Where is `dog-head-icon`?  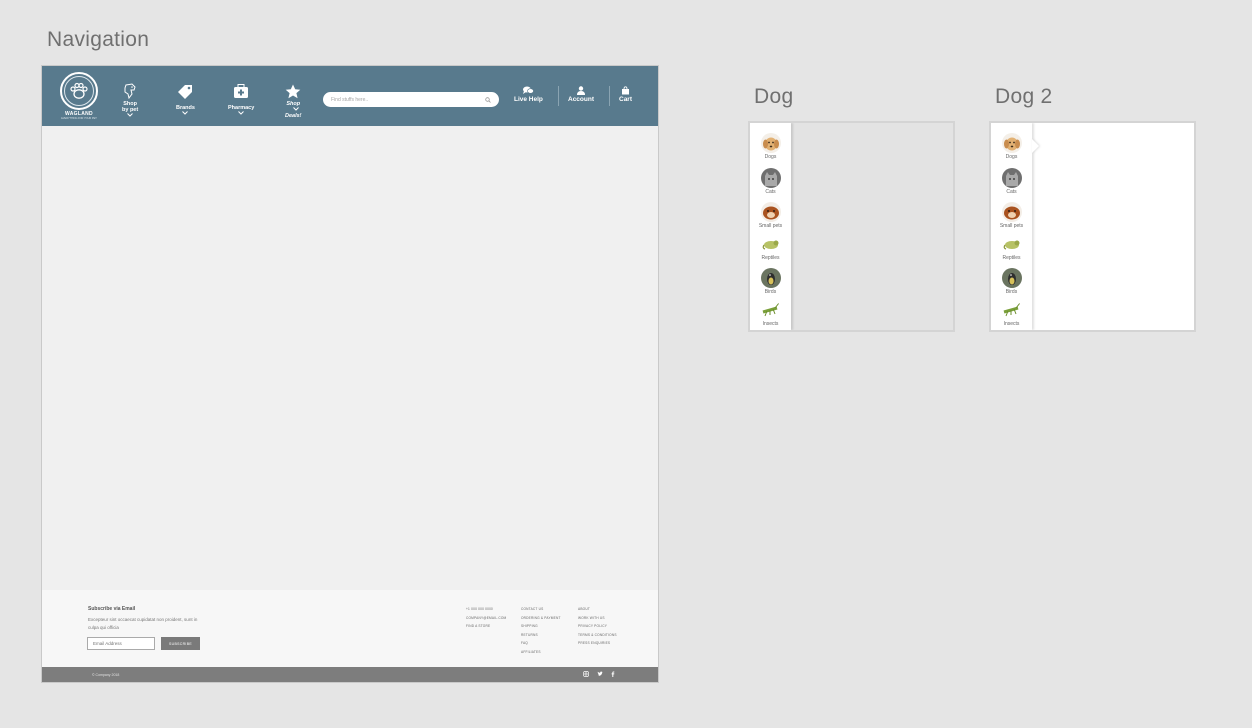
dog-head-icon is located at coordinates (130, 91).